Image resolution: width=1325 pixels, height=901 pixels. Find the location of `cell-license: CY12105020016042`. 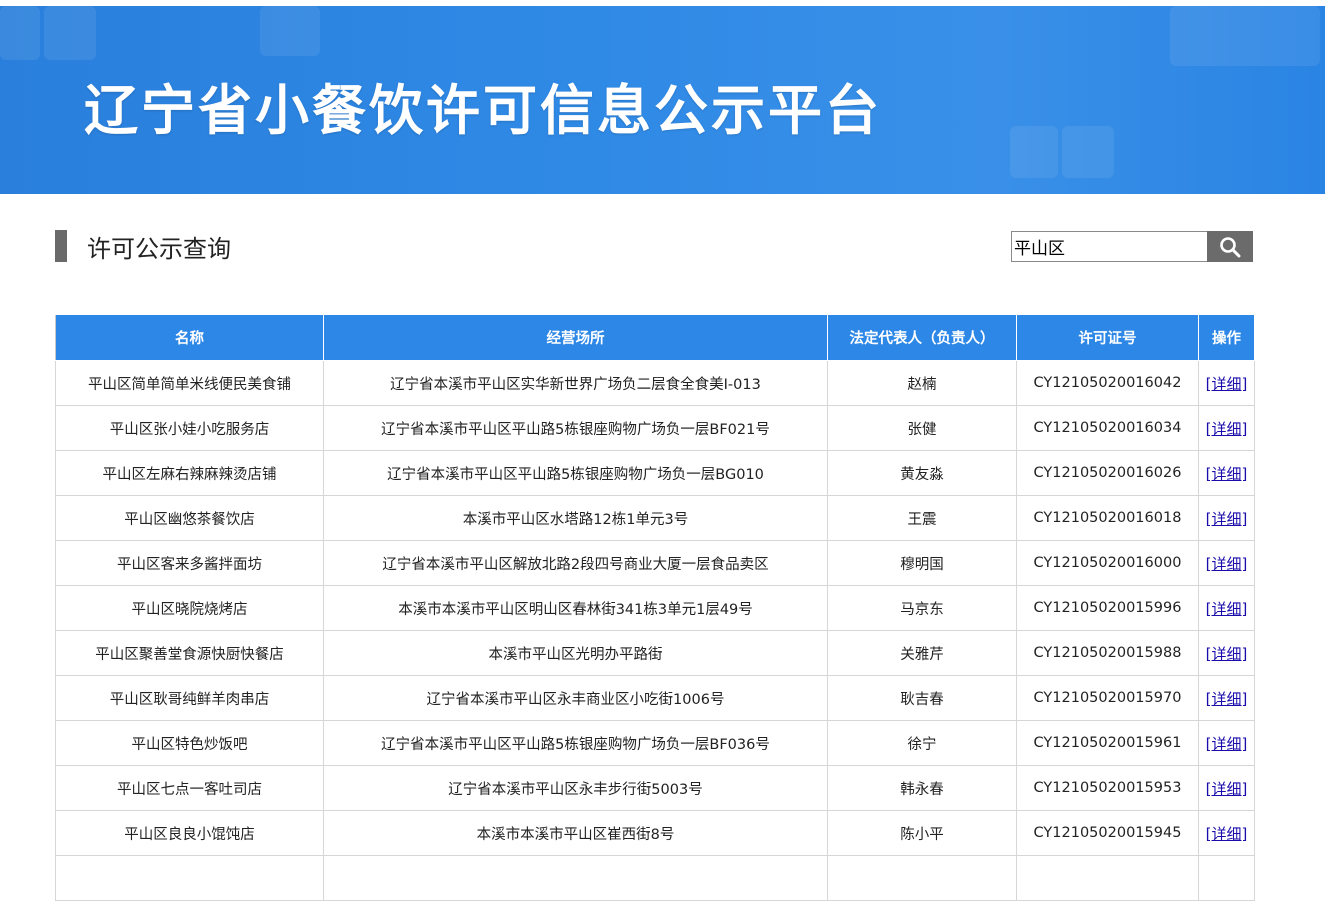

cell-license: CY12105020016042 is located at coordinates (1107, 383).